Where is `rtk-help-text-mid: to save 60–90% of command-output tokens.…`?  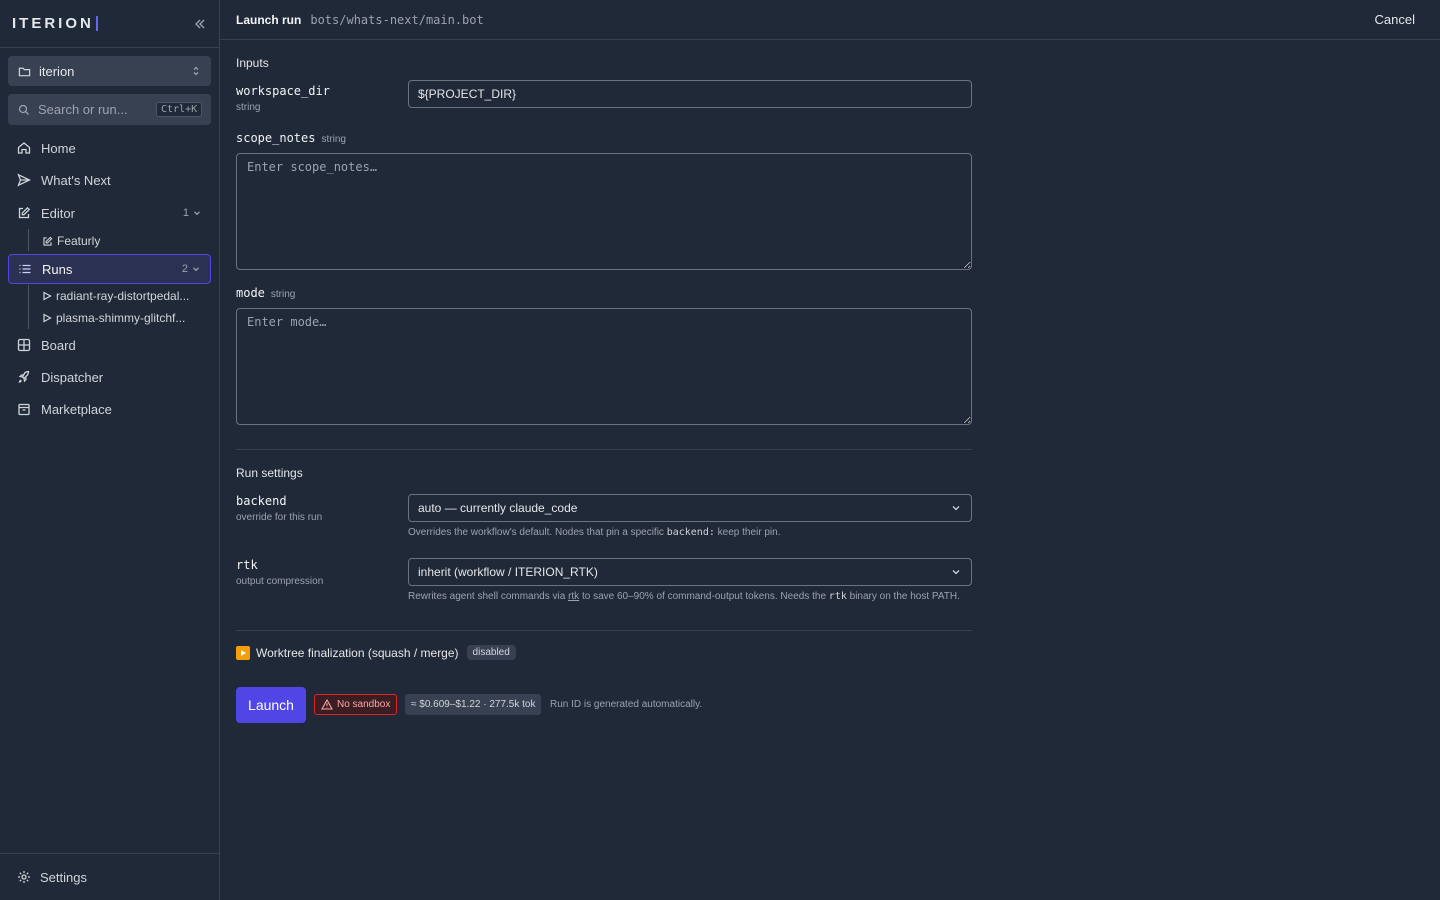 rtk-help-text-mid: to save 60–90% of command-output tokens.… is located at coordinates (704, 596).